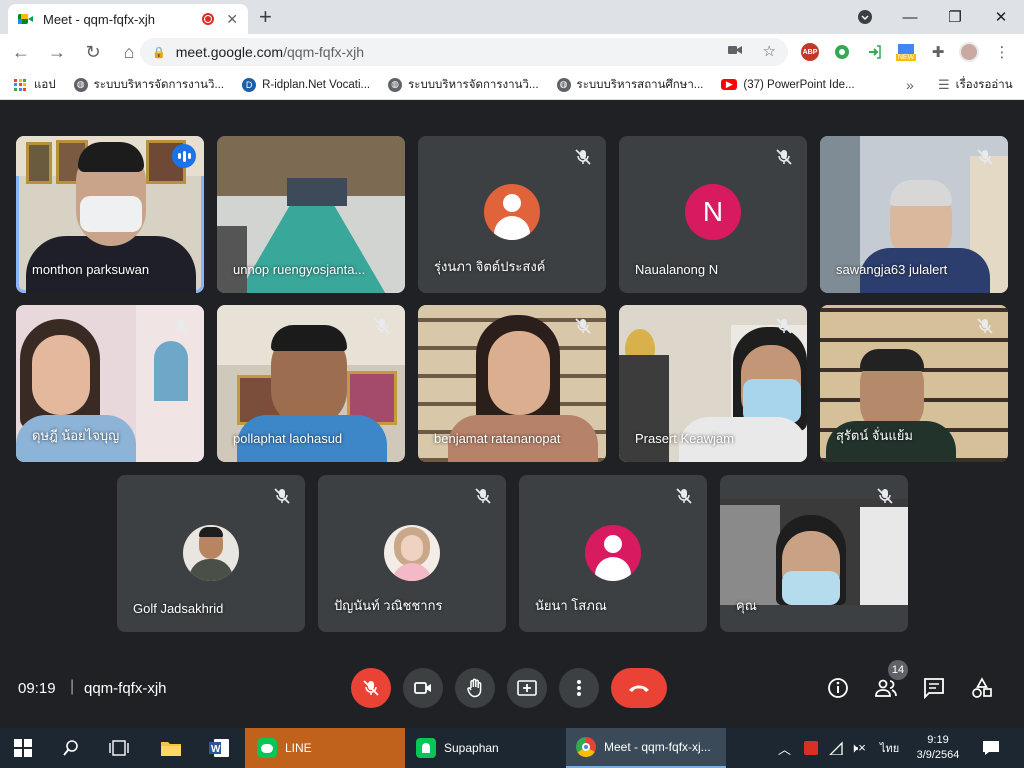 Image resolution: width=1024 pixels, height=768 pixels. I want to click on wifi-icon, so click(836, 748).